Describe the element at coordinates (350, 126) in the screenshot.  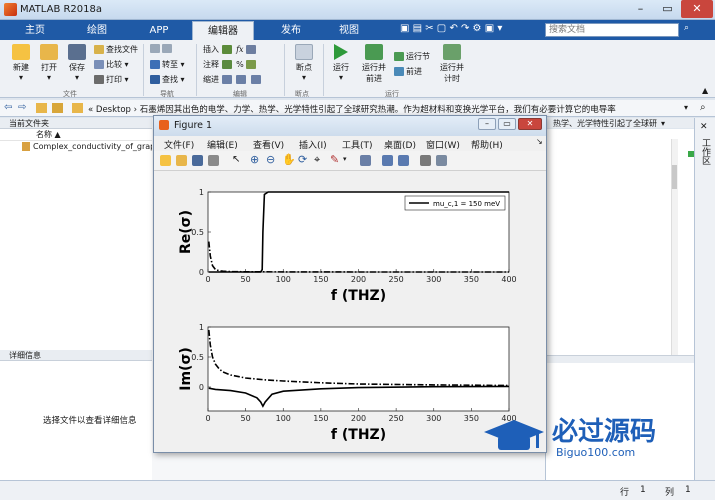
I see `figure-title-bar: Figure 1 – ▭ ✕` at that location.